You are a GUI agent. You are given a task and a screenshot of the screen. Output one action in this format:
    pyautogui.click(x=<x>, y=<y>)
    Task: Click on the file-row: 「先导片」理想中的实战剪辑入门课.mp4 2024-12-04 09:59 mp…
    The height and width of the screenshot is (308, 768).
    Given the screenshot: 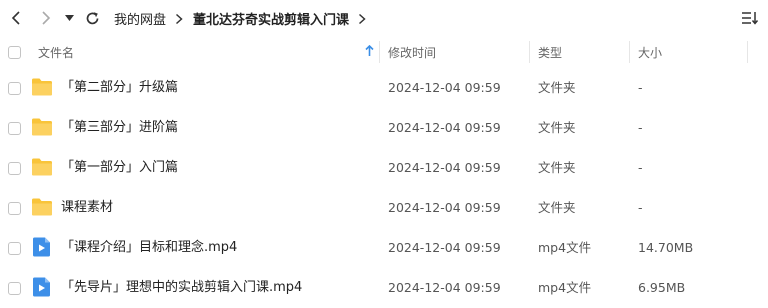 What is the action you would take?
    pyautogui.click(x=384, y=288)
    